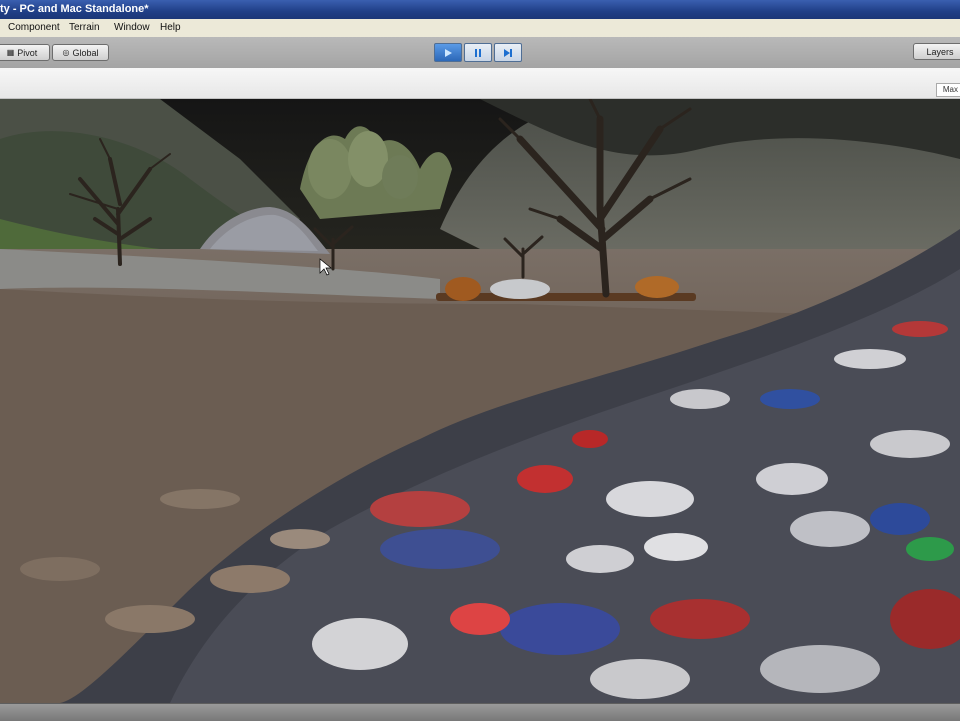 Image resolution: width=960 pixels, height=721 pixels. What do you see at coordinates (480, 83) in the screenshot?
I see `game-view-header: Max` at bounding box center [480, 83].